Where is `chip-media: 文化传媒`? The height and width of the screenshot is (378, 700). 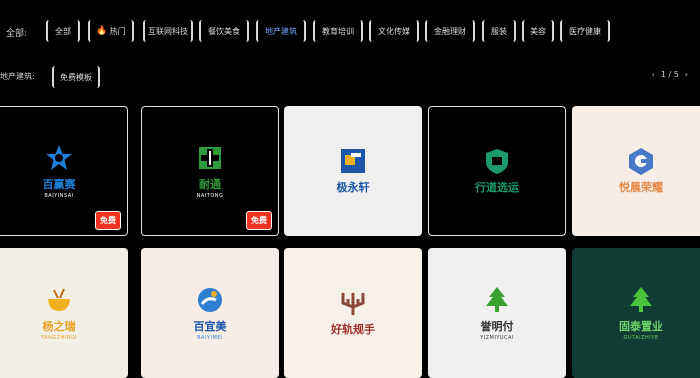 chip-media: 文化传媒 is located at coordinates (394, 31).